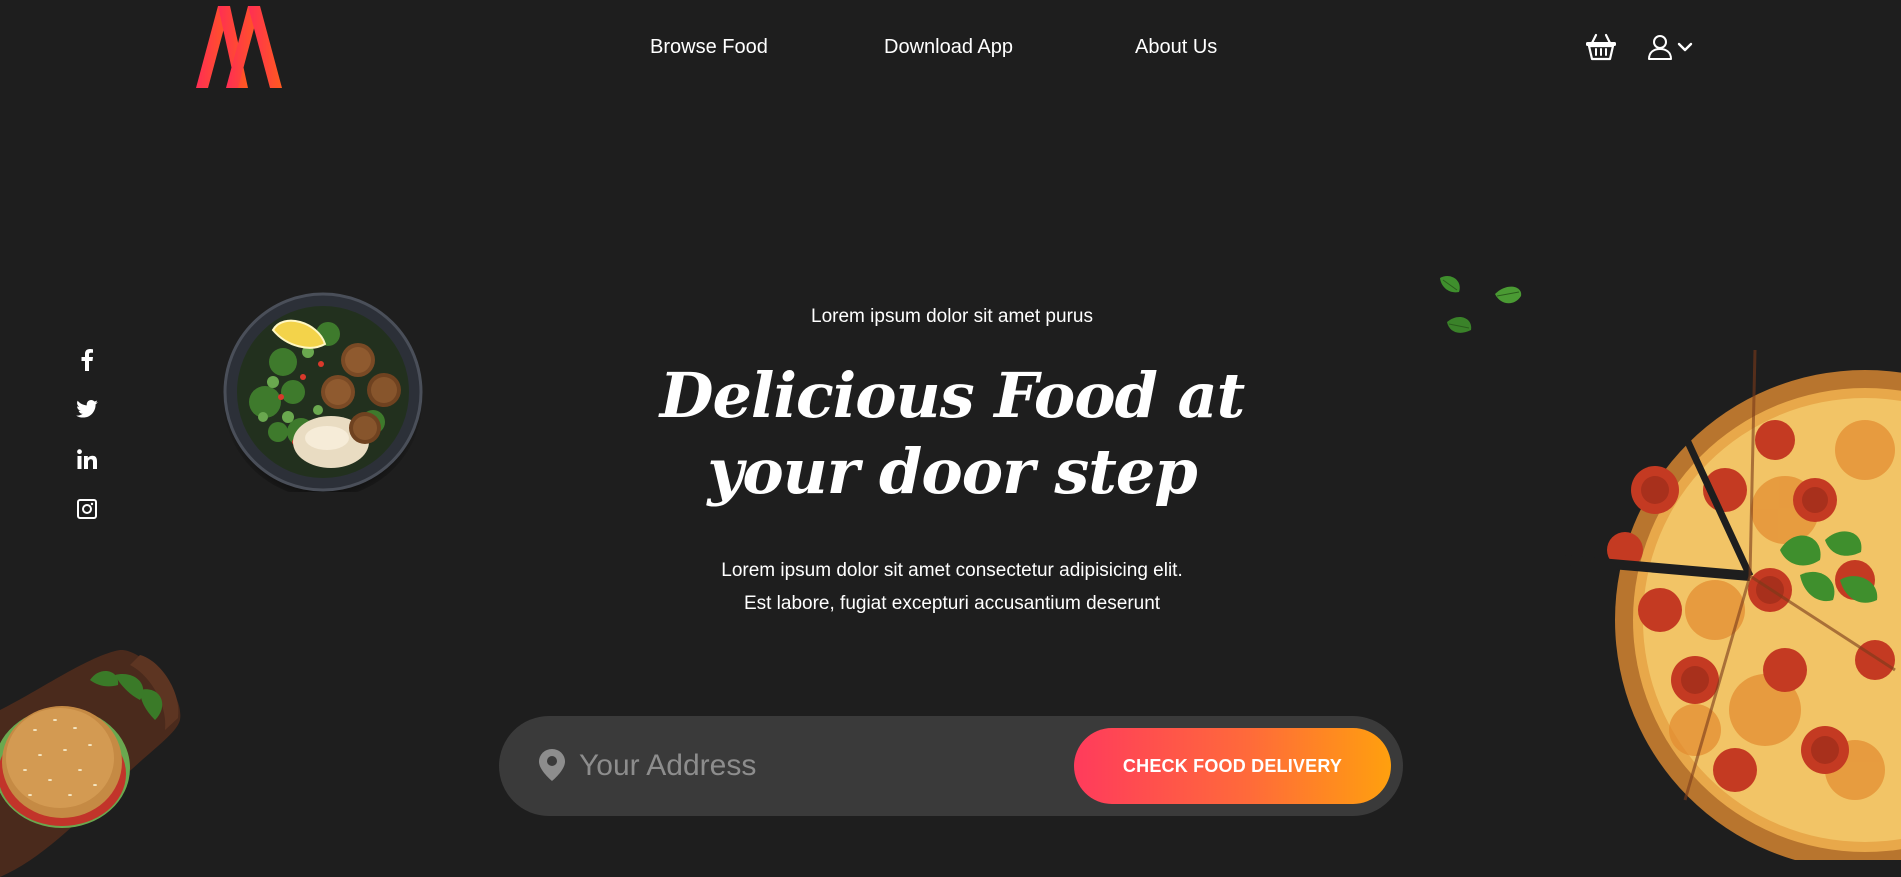 The width and height of the screenshot is (1901, 877). Describe the element at coordinates (87, 360) in the screenshot. I see `facebook-icon` at that location.